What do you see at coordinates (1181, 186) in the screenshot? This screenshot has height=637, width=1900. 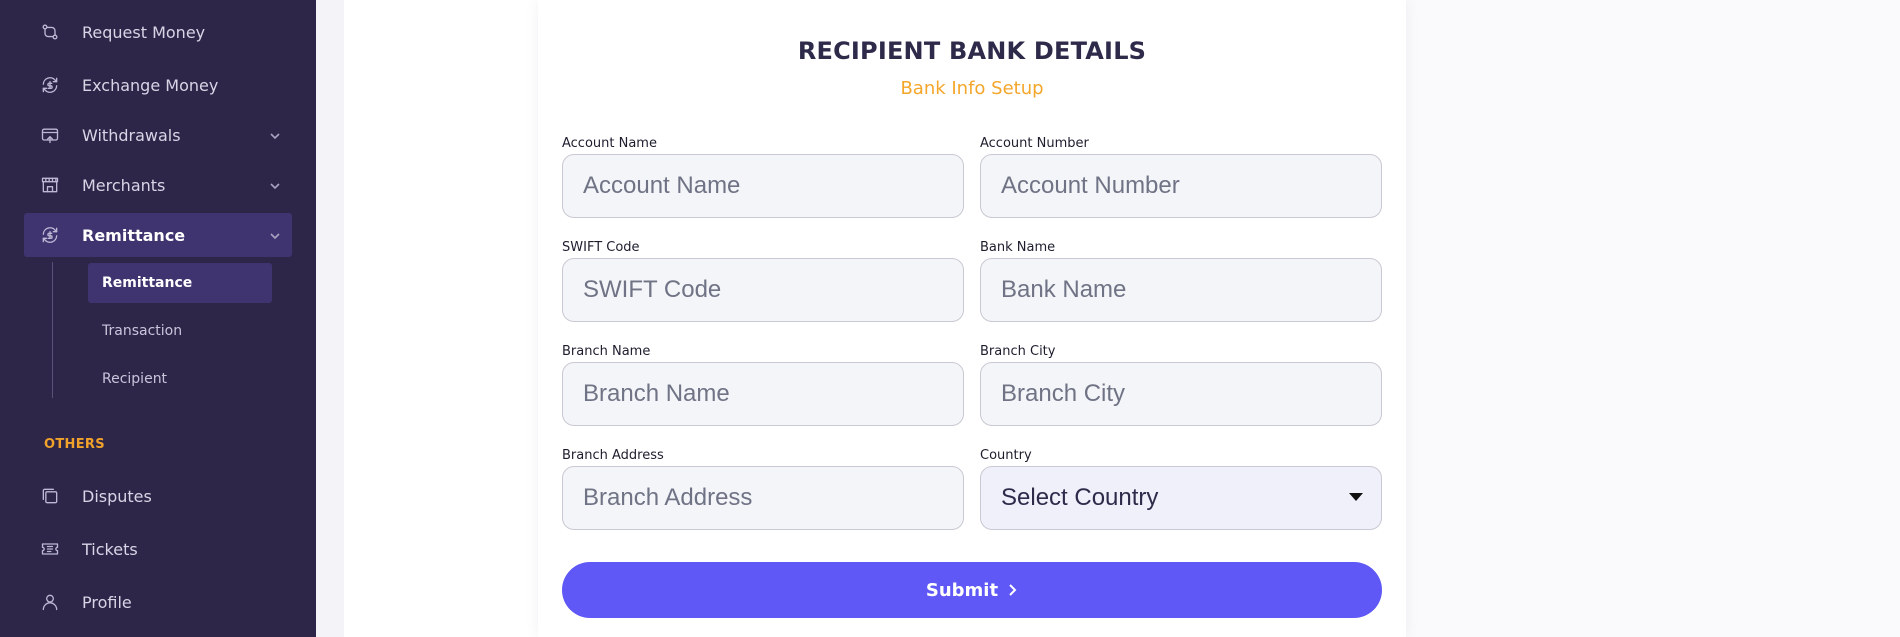 I see `account-number-input` at bounding box center [1181, 186].